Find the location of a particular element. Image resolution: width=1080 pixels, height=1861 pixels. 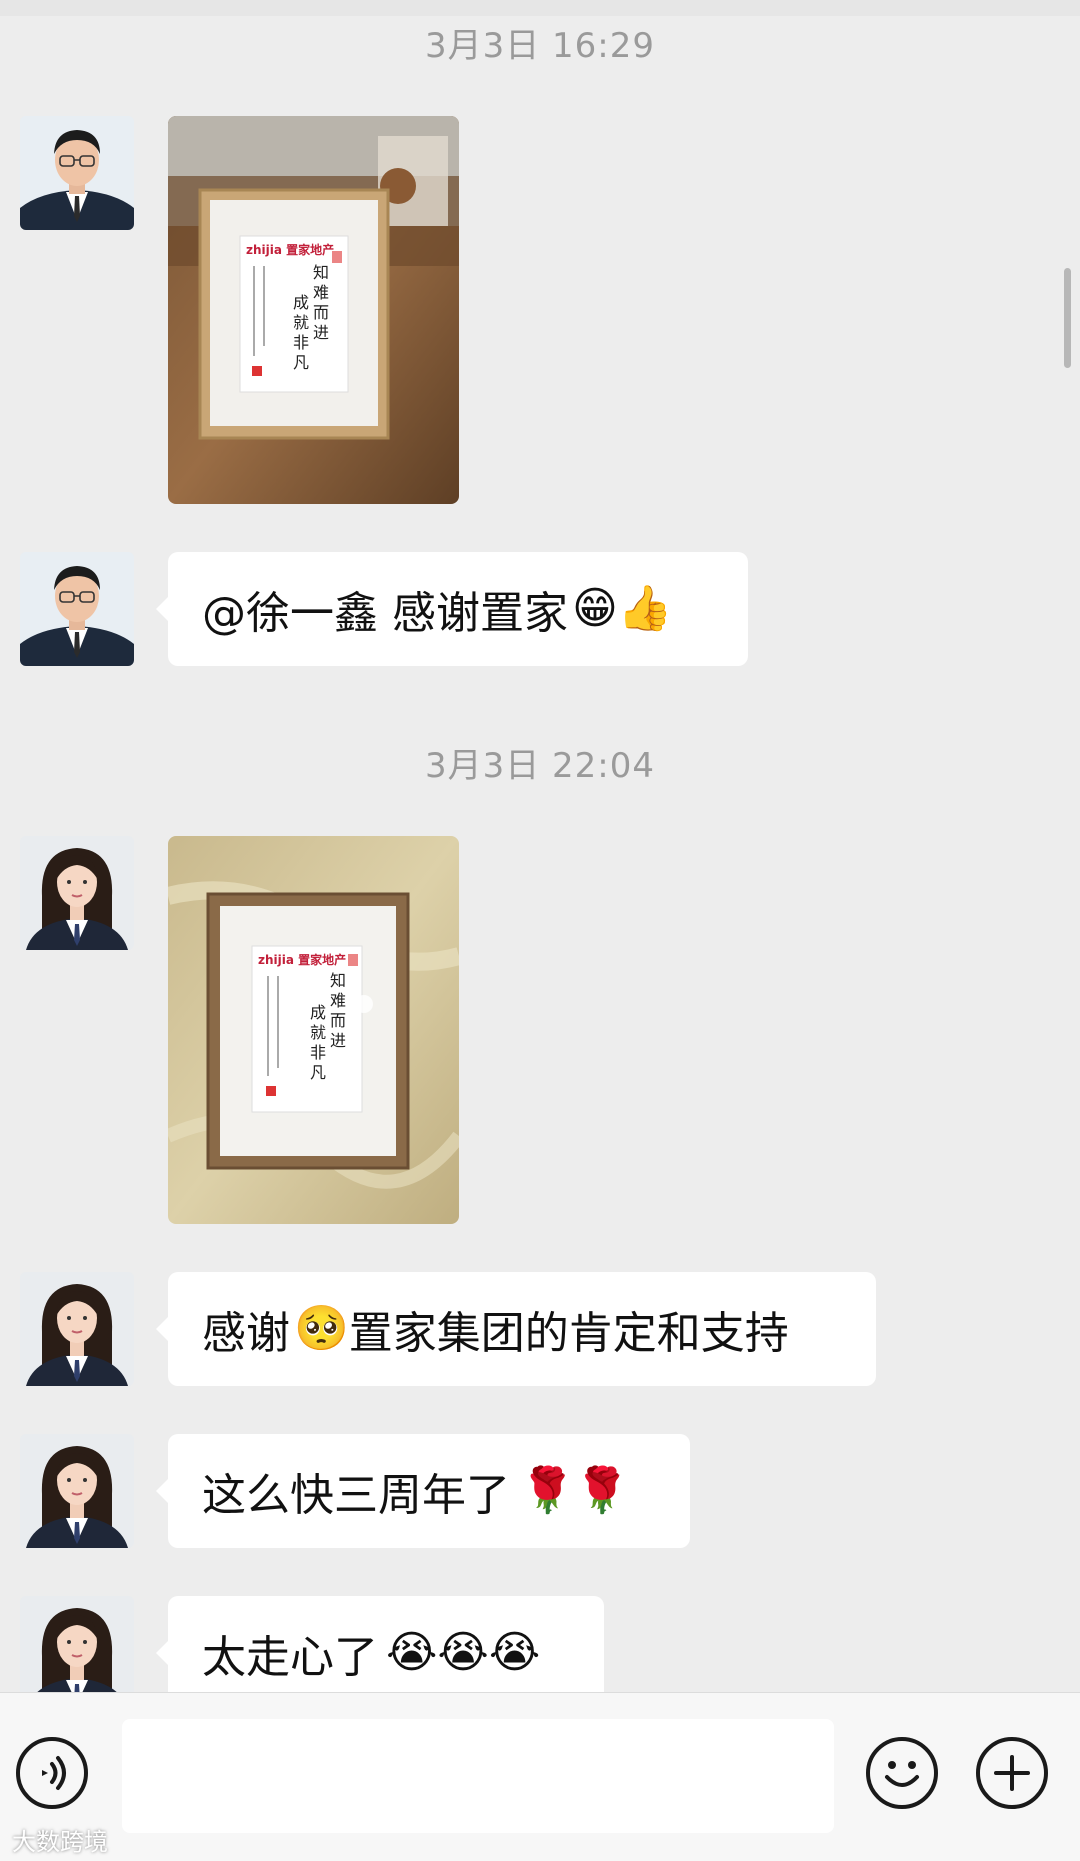

message-text: 感谢 is located at coordinates (246, 1333).